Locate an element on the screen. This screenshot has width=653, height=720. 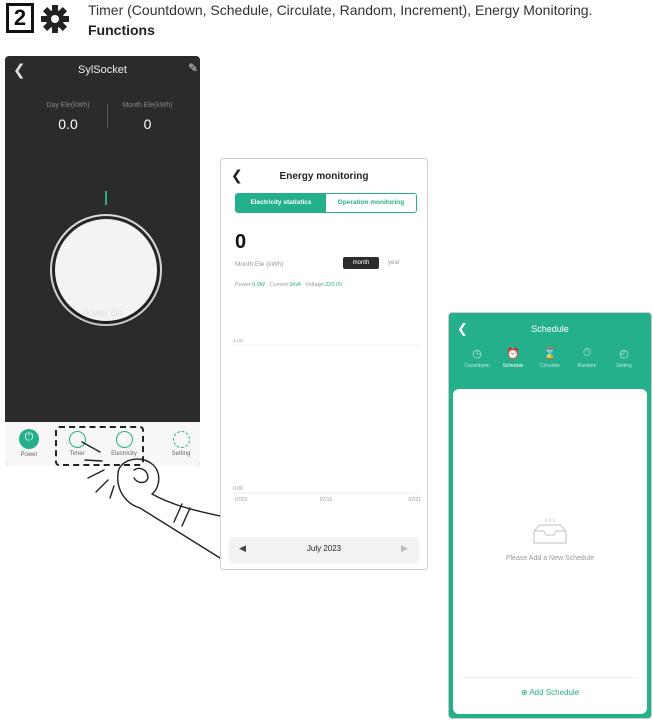
day-energy-value: 0.0 is located at coordinates (68, 124).